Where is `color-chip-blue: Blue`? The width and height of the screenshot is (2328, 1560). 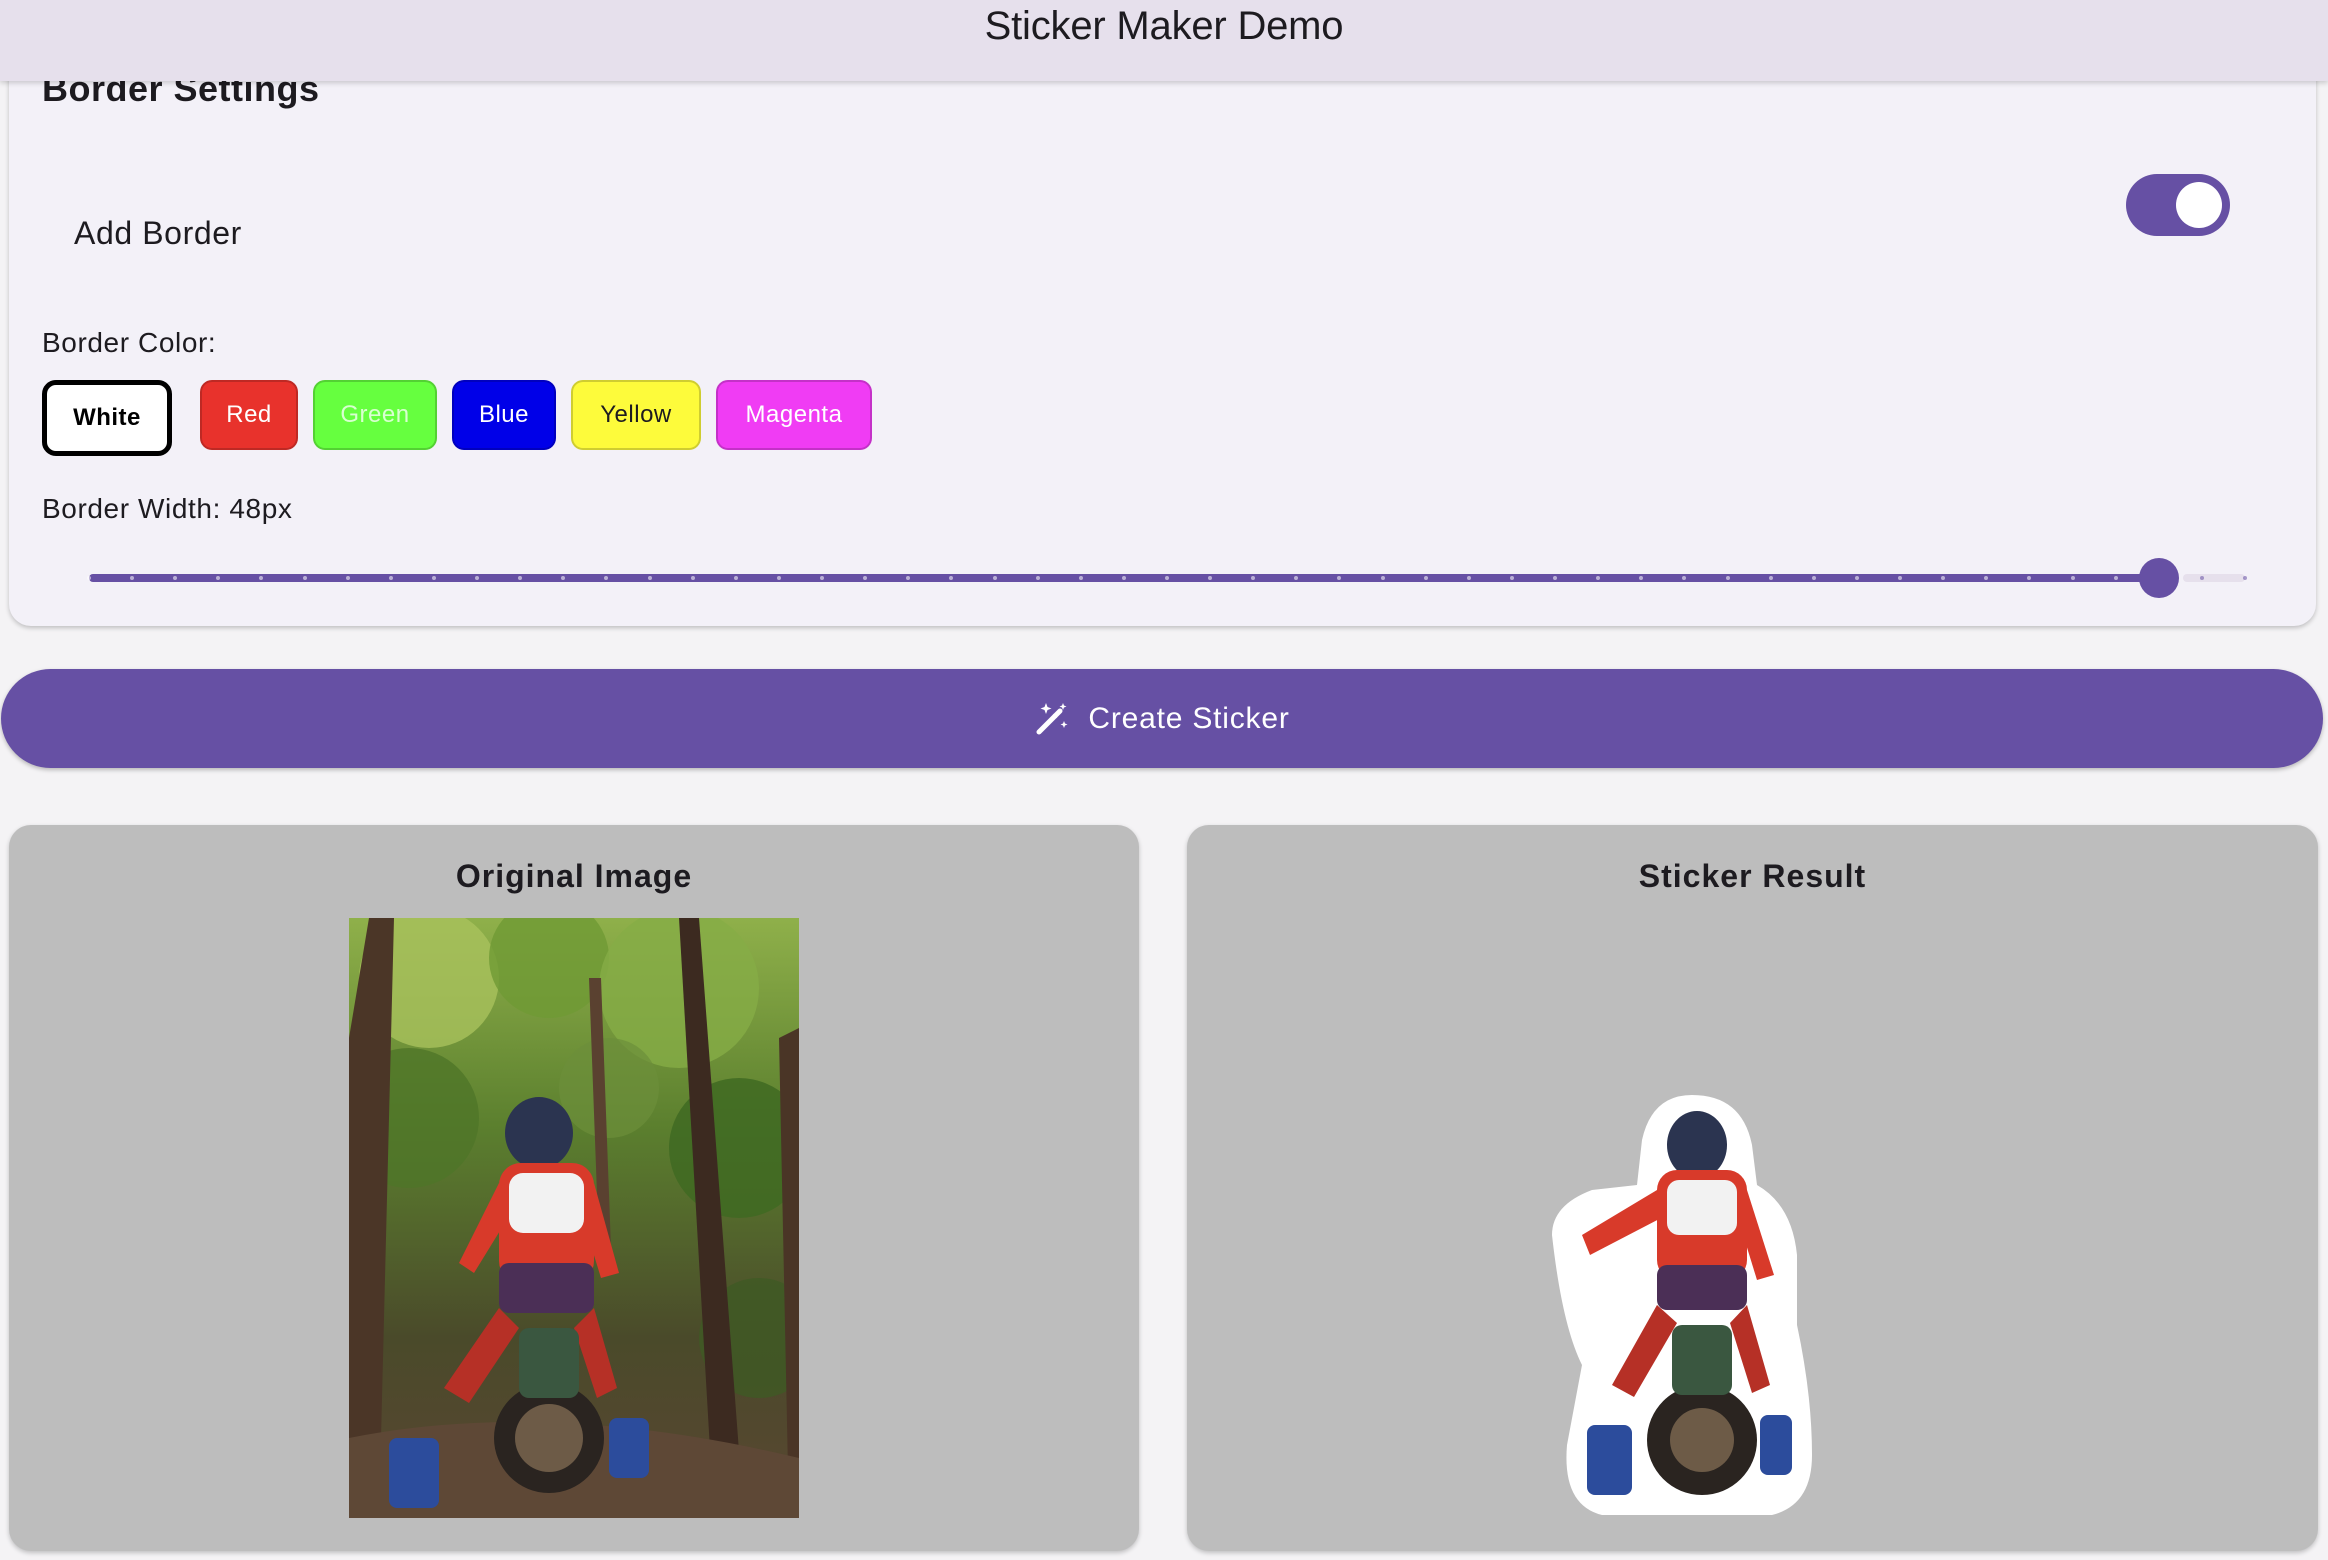 color-chip-blue: Blue is located at coordinates (504, 415).